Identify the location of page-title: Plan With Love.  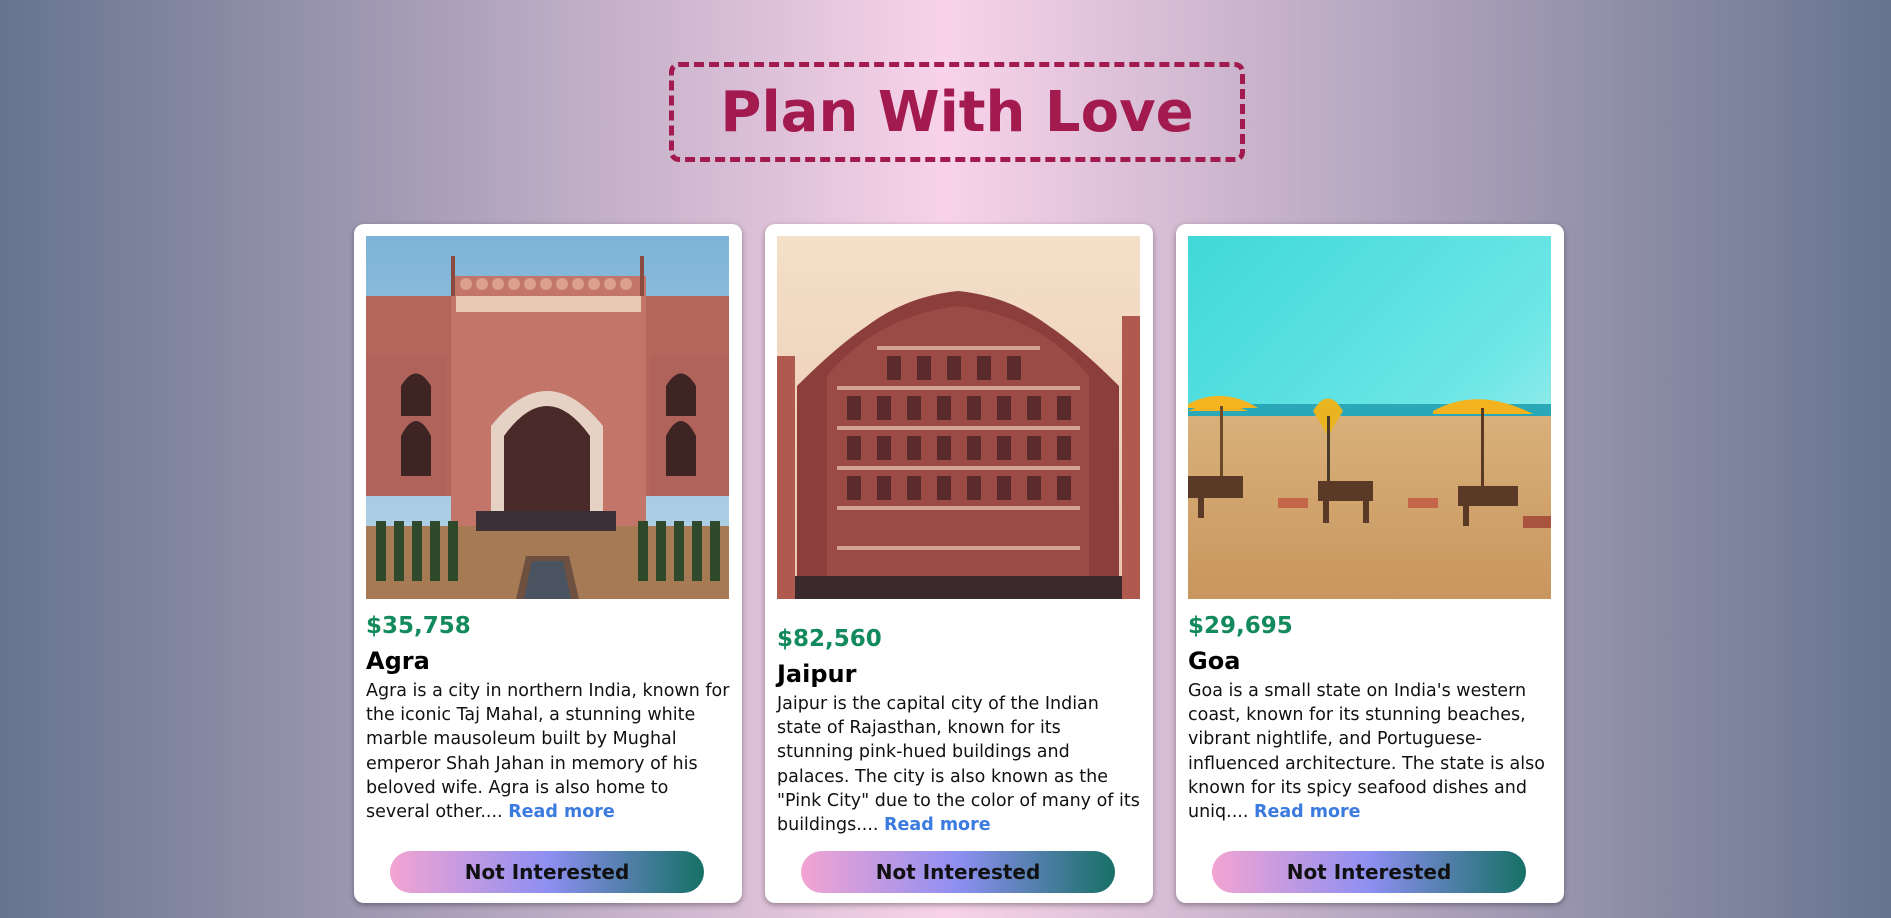
(957, 112).